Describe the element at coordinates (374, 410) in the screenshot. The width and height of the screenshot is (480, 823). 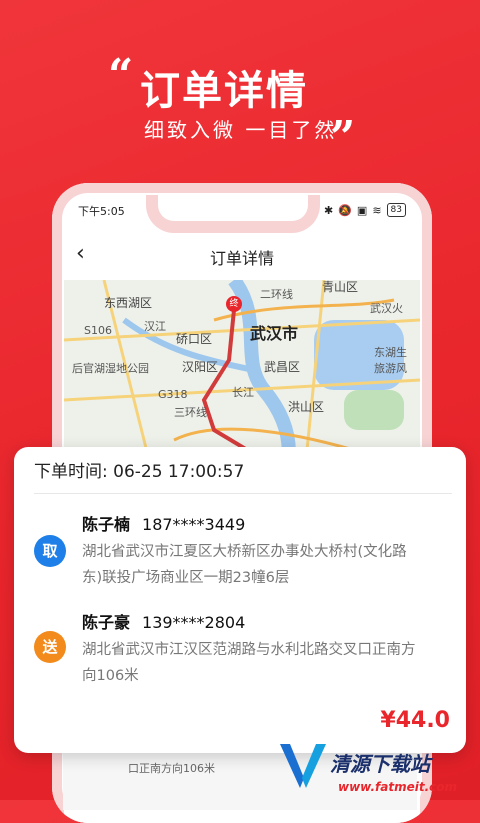
I see `park-shape` at that location.